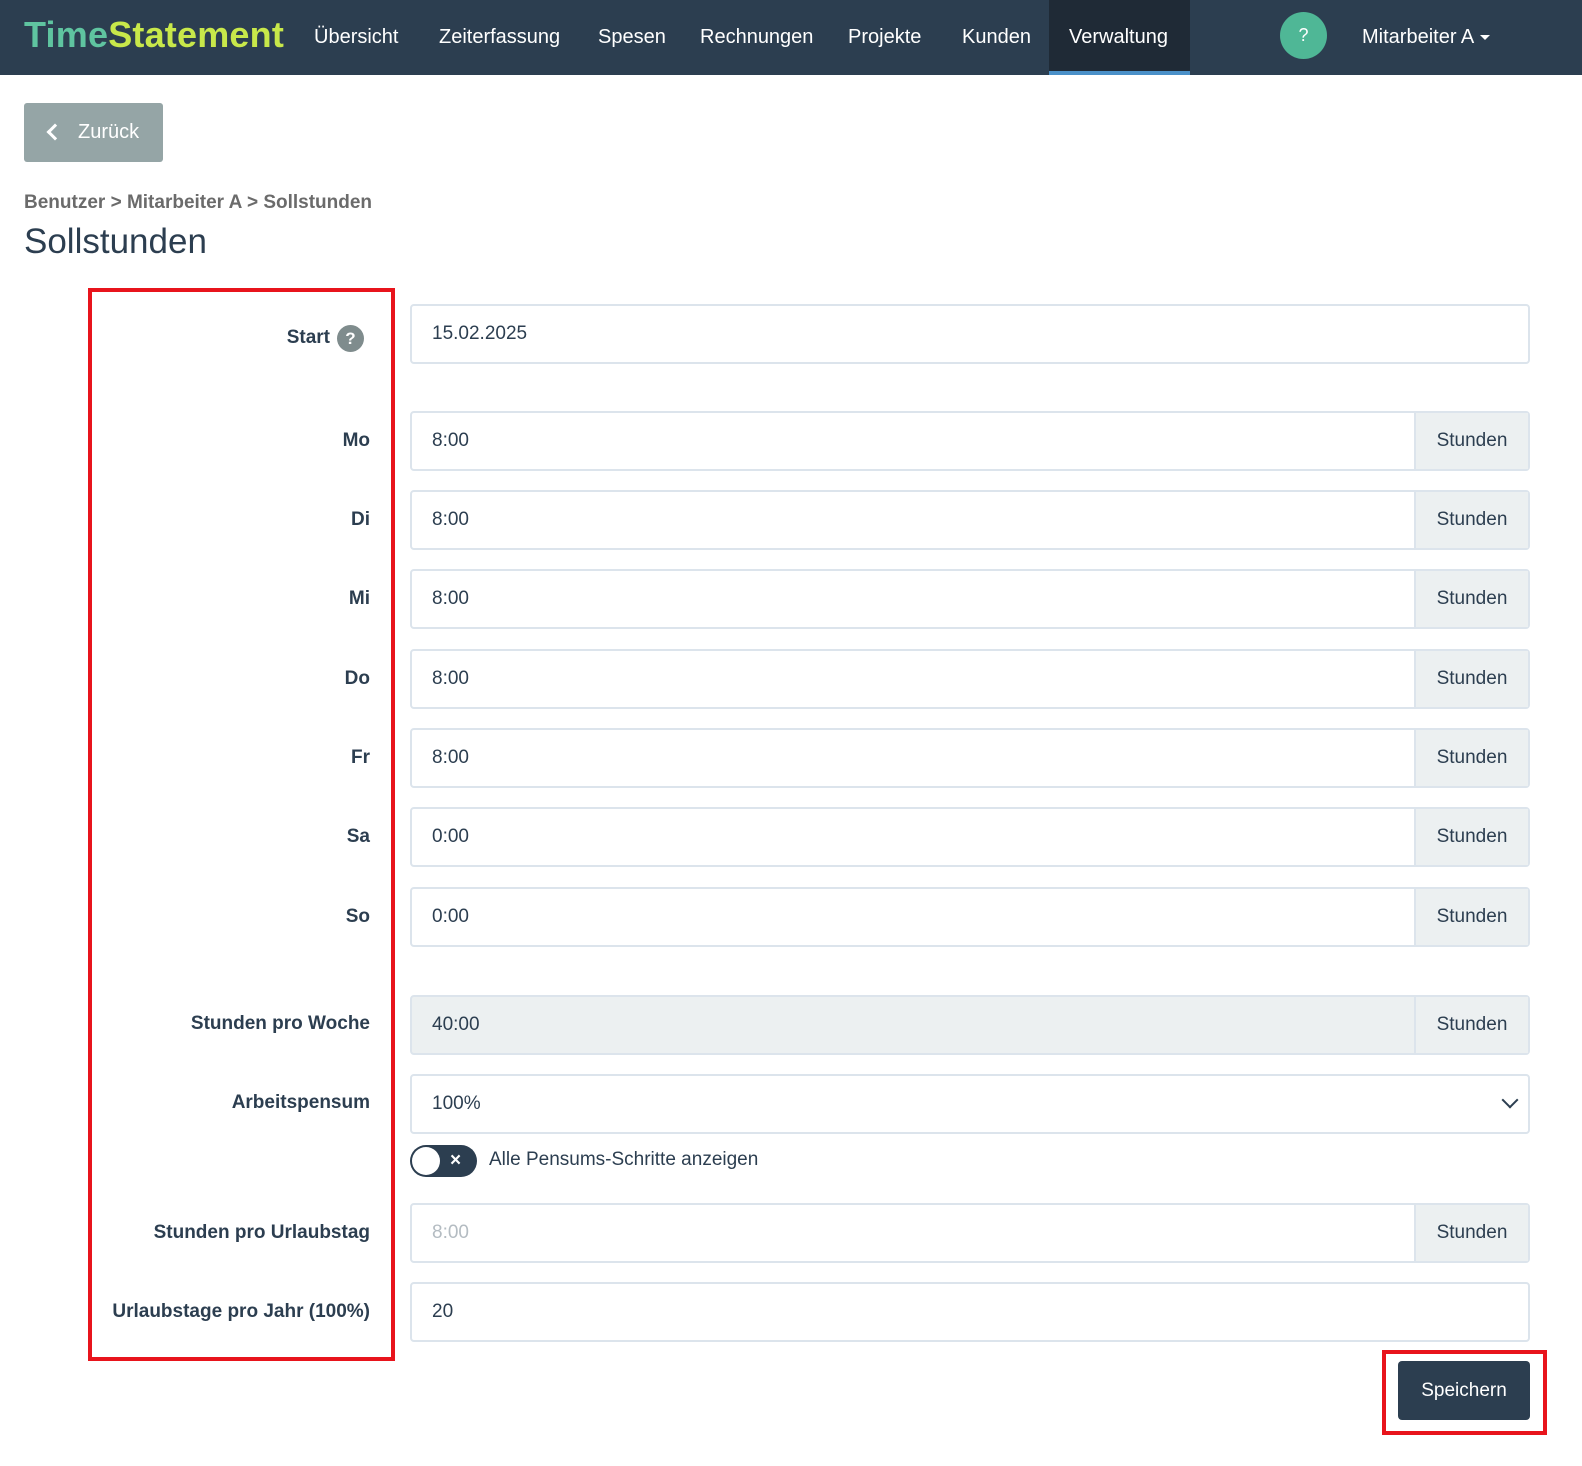  Describe the element at coordinates (970, 599) in the screenshot. I see `hours-input-mi: 8:00 Stunden` at that location.